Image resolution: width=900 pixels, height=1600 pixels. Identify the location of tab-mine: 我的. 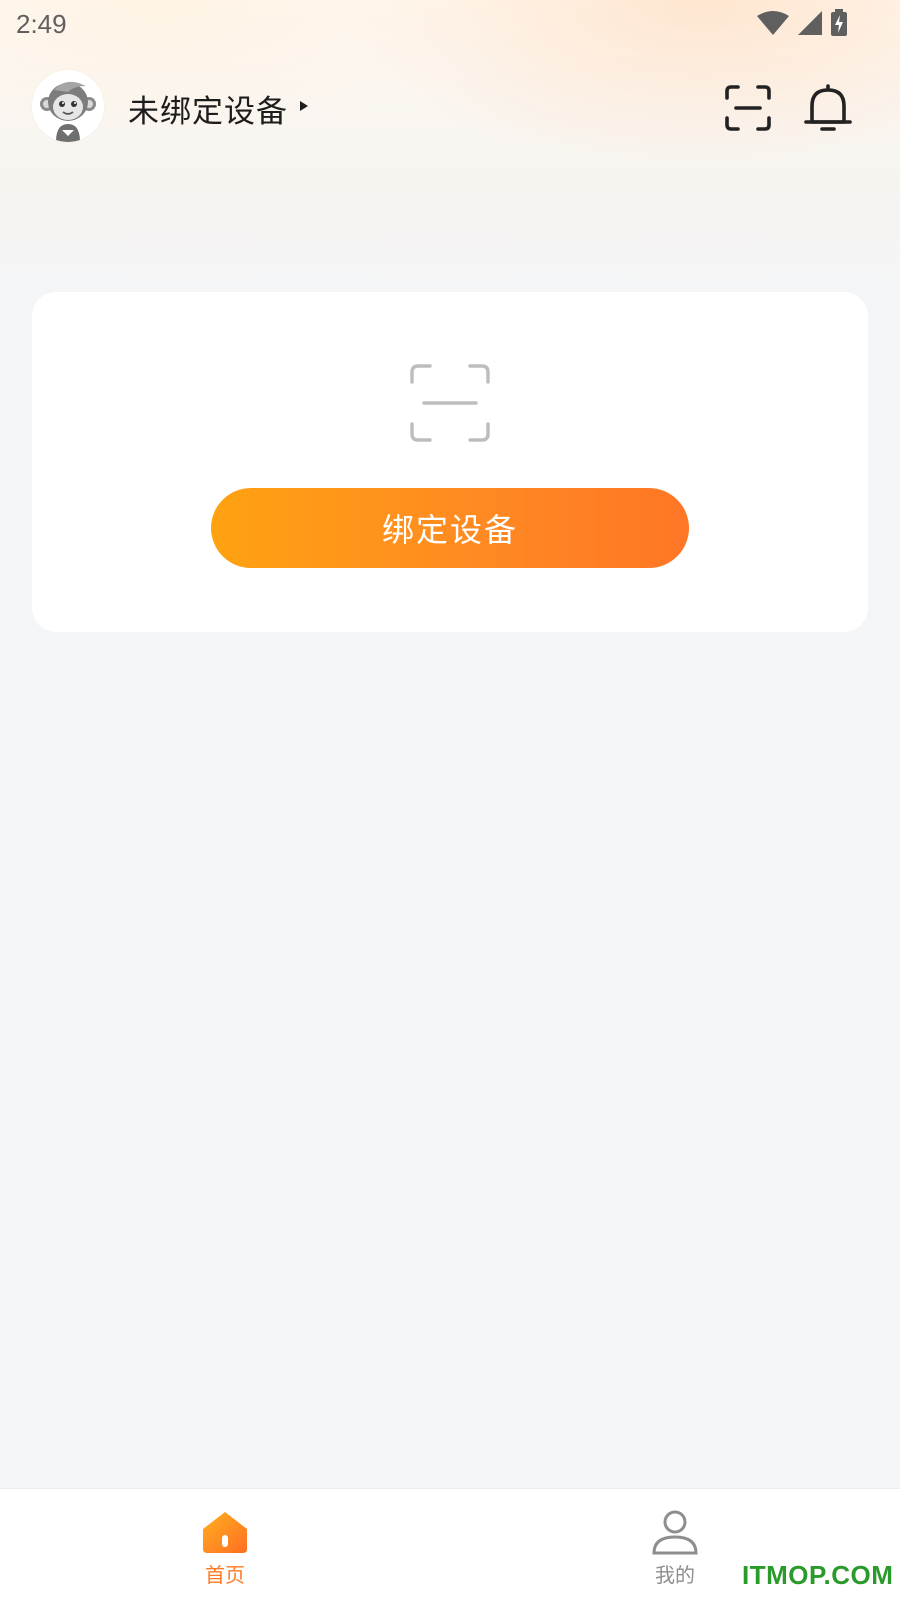
(675, 1544).